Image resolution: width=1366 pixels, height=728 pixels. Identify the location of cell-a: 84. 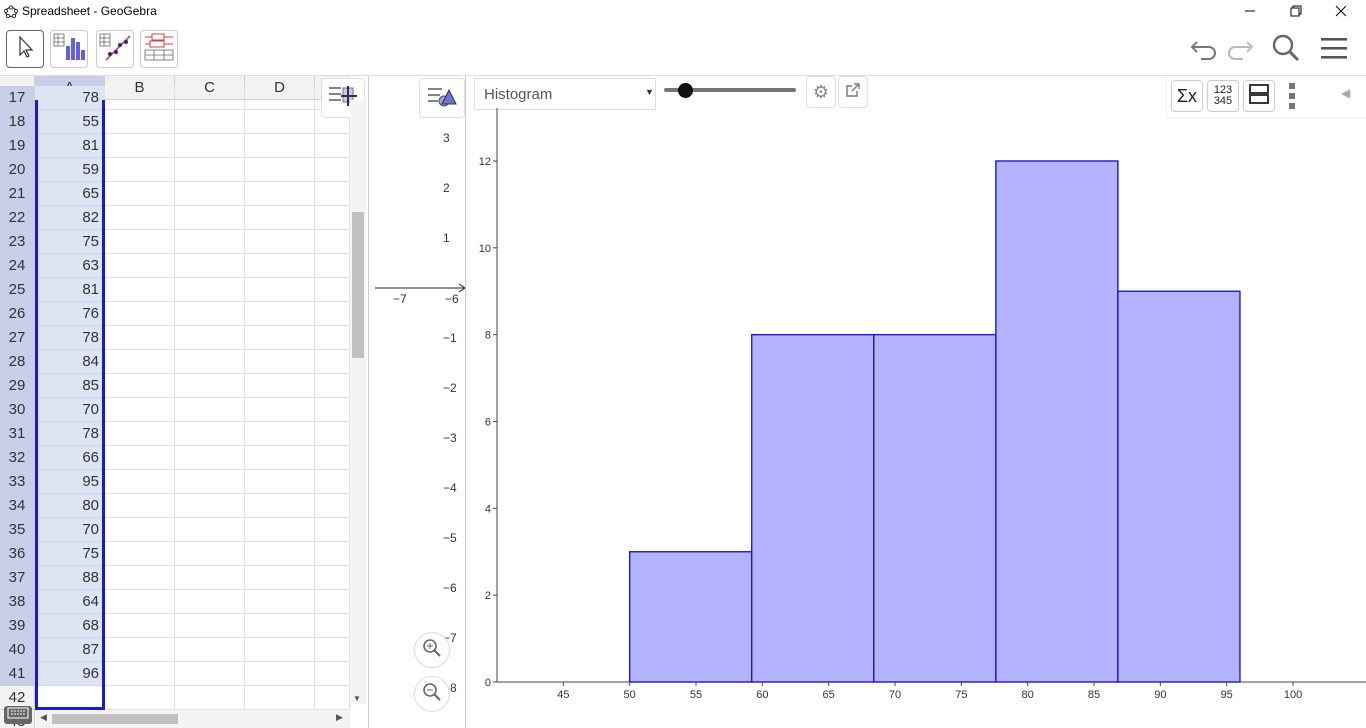
(70, 362).